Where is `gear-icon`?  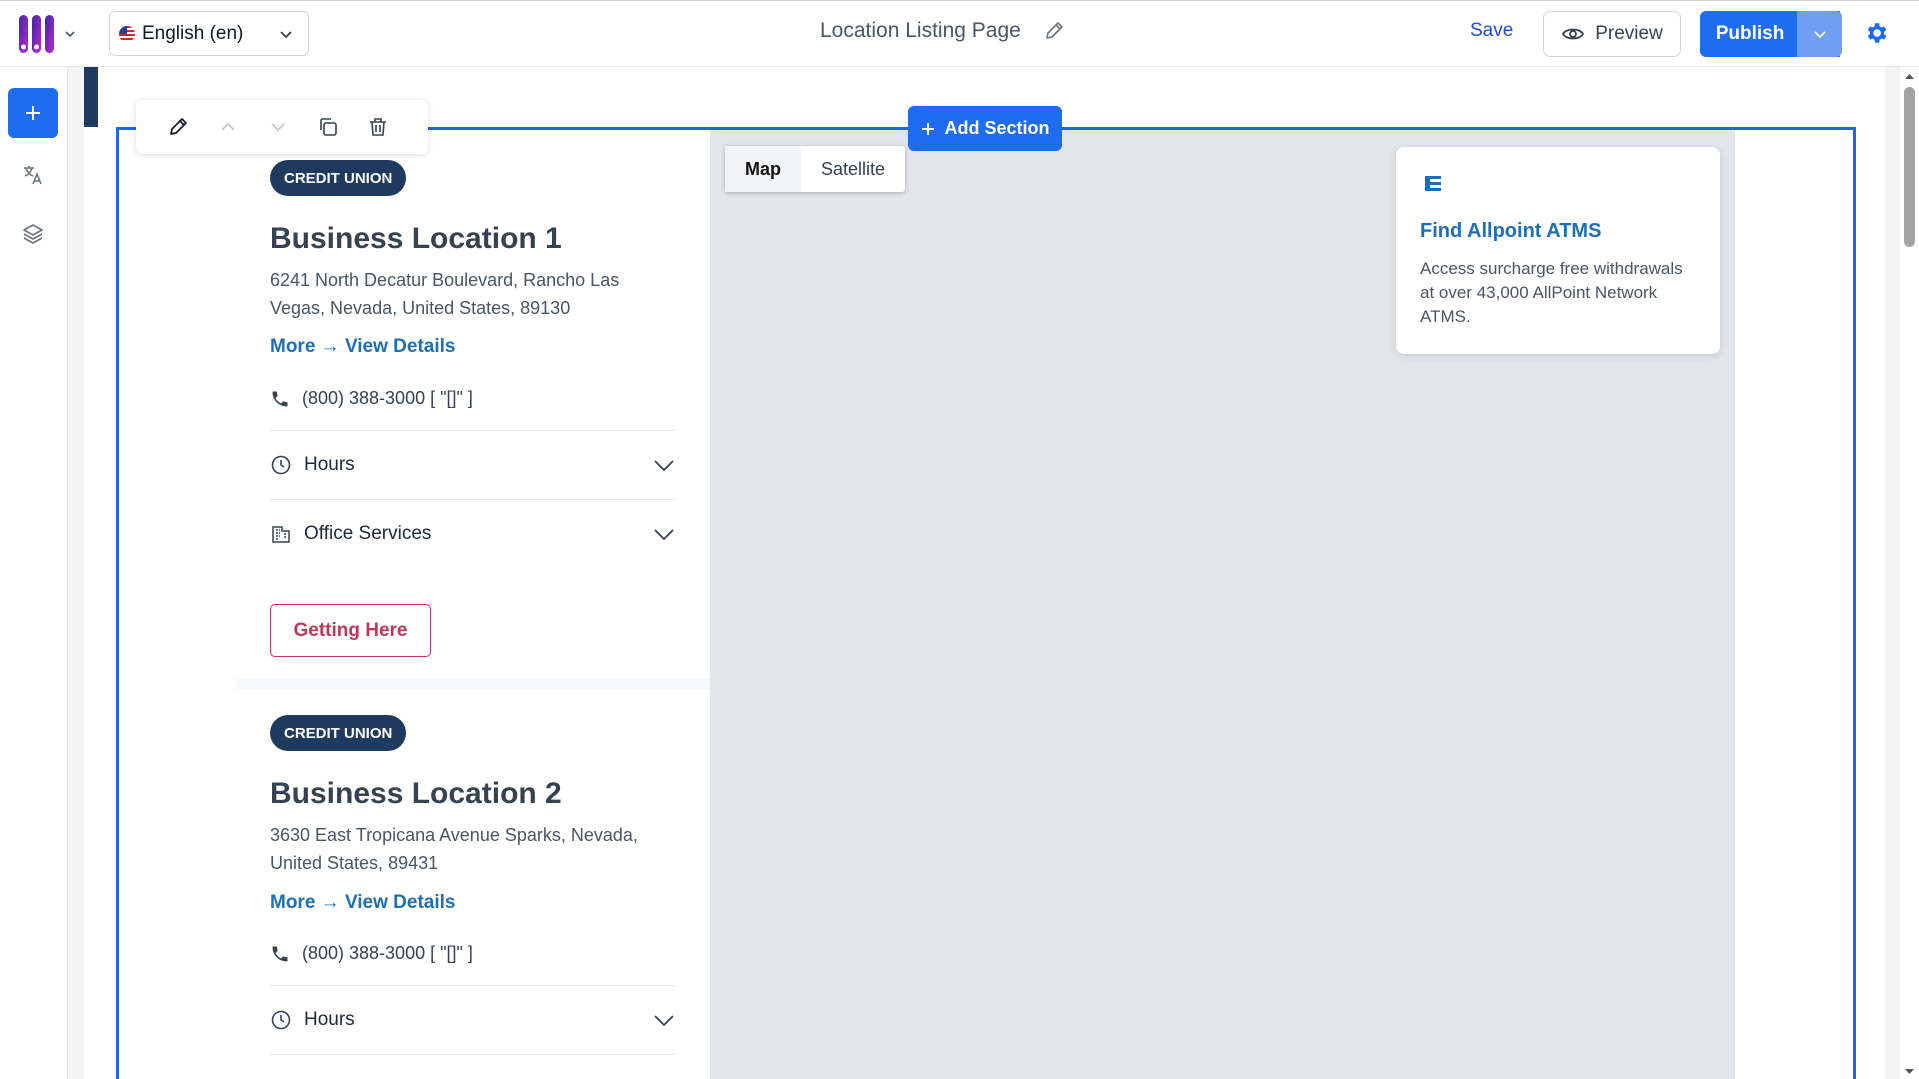 gear-icon is located at coordinates (1877, 33).